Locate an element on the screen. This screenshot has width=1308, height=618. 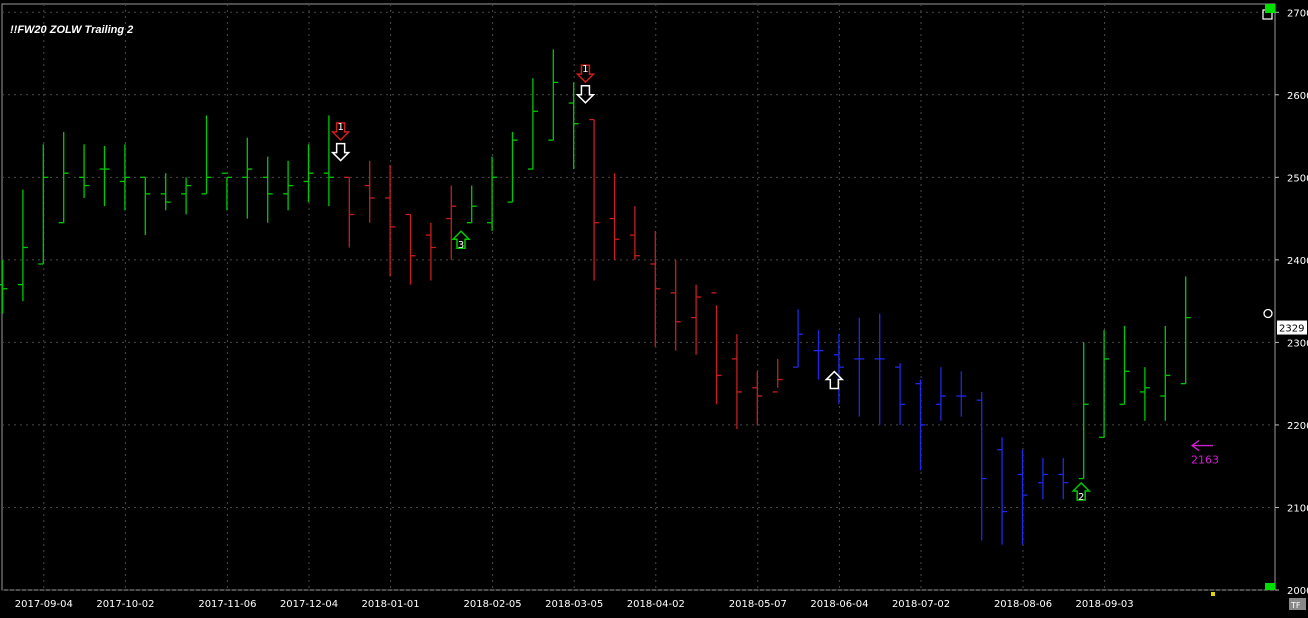
x-tick-label: 2017-09-04 is located at coordinates (44, 604).